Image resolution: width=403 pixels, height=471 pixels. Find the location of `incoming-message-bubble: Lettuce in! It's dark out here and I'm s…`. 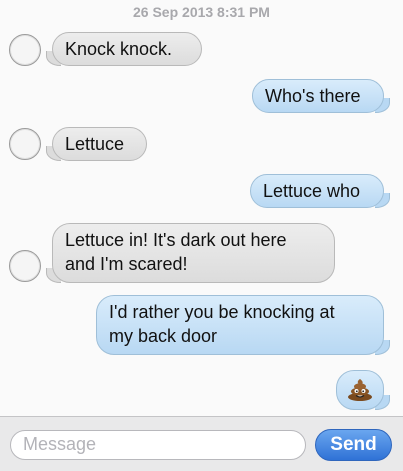

incoming-message-bubble: Lettuce in! It's dark out here and I'm s… is located at coordinates (190, 253).